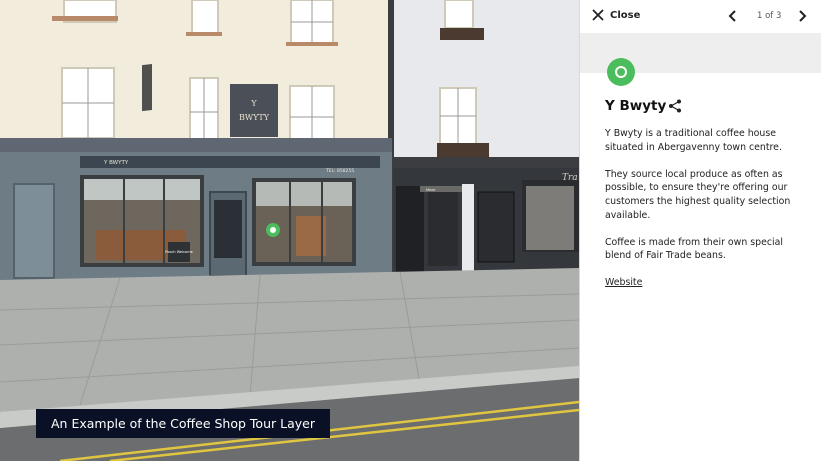  I want to click on side-door, so click(34, 231).